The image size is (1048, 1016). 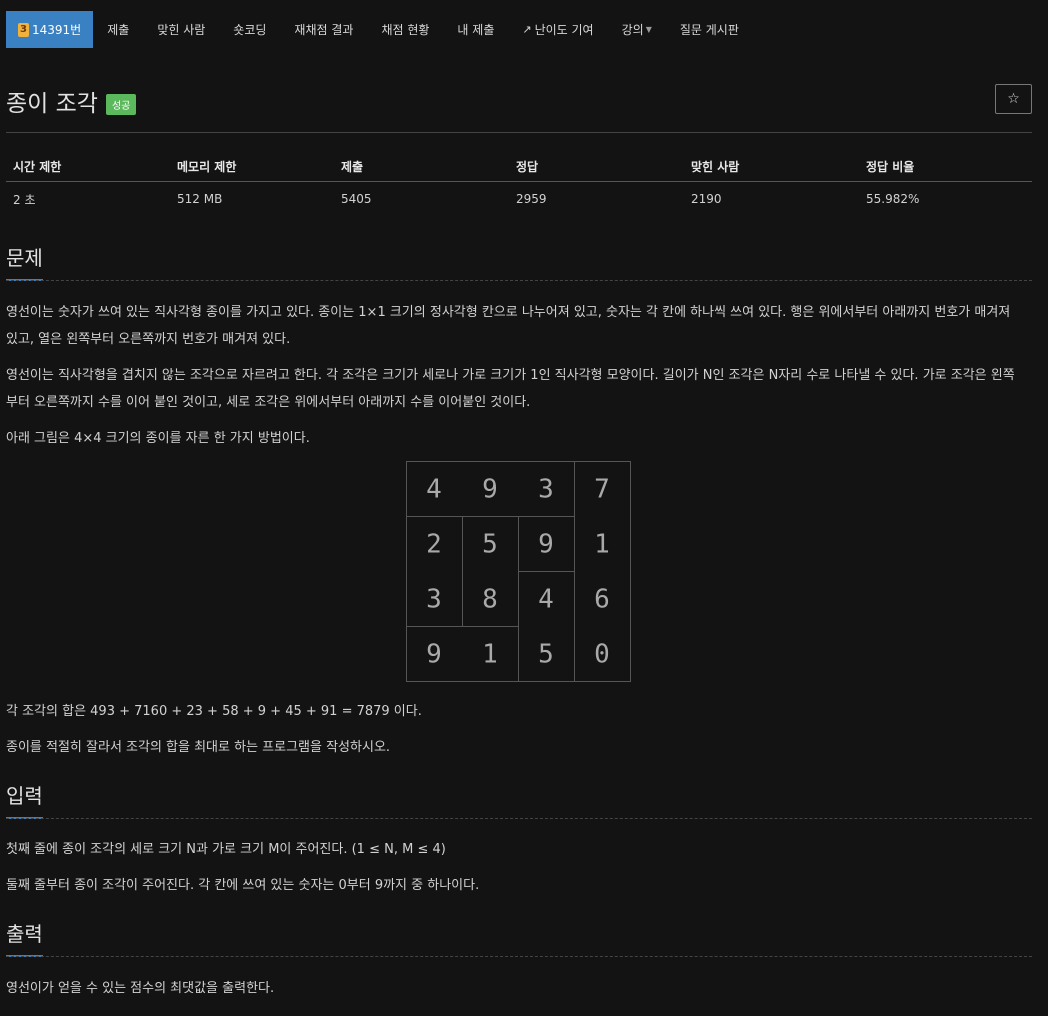 What do you see at coordinates (405, 29) in the screenshot?
I see `nav-status: 채점 현황` at bounding box center [405, 29].